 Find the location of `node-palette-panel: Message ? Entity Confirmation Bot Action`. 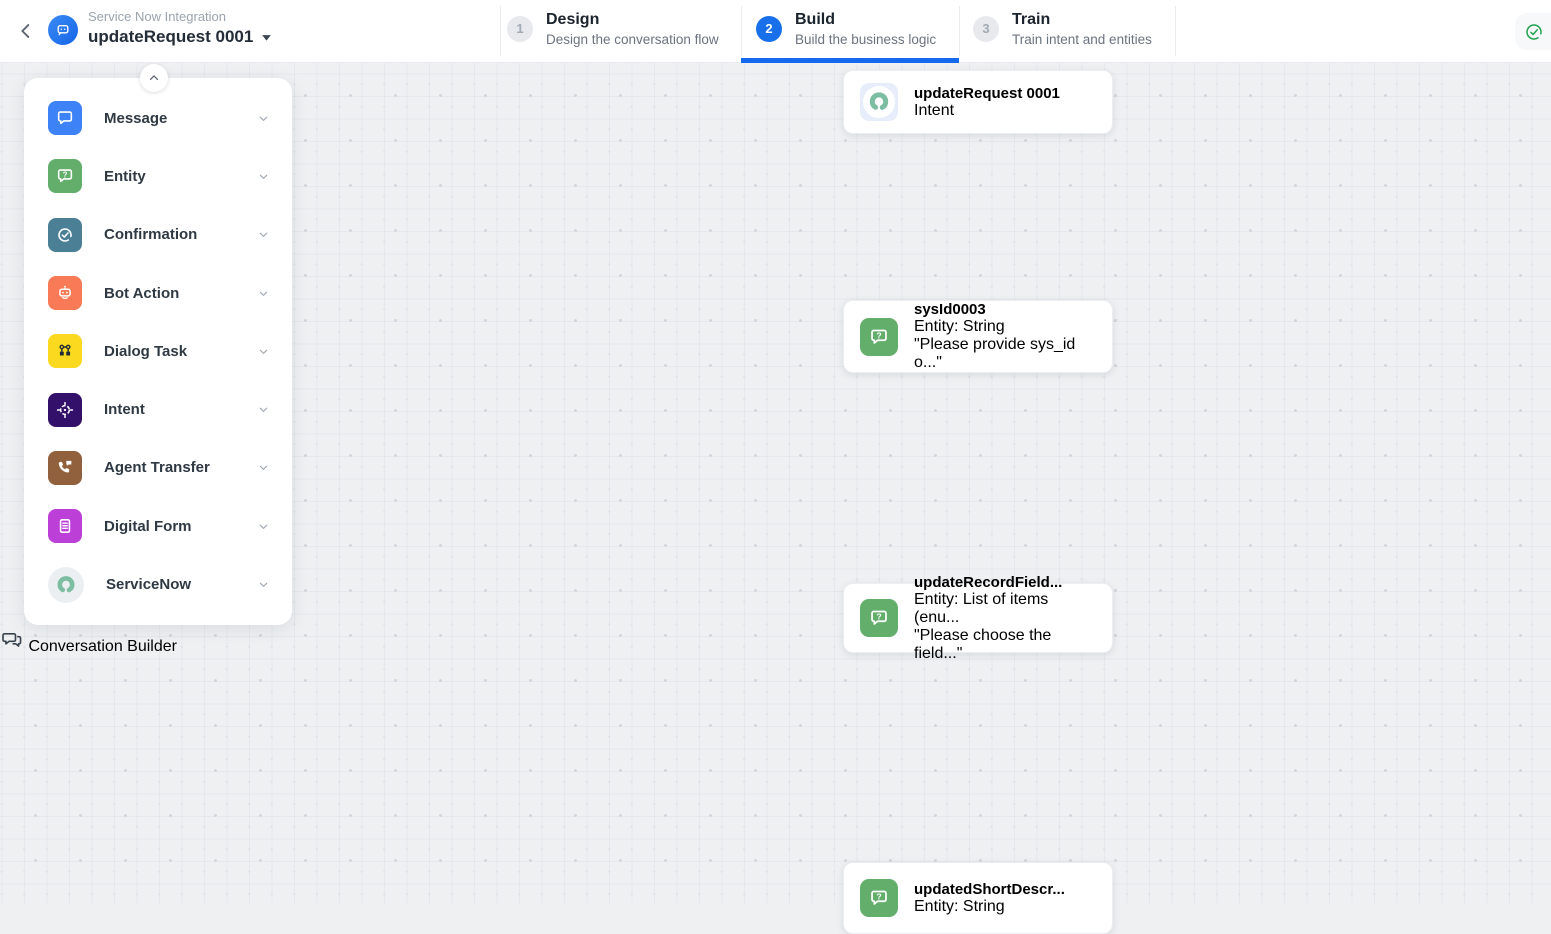

node-palette-panel: Message ? Entity Confirmation Bot Action is located at coordinates (158, 351).